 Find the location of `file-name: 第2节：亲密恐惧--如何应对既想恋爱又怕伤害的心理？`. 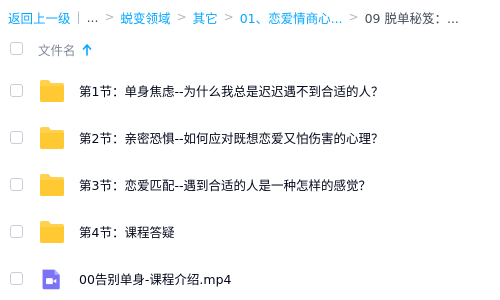

file-name: 第2节：亲密恐惧--如何应对既想恋爱又怕伤害的心理？ is located at coordinates (231, 137).